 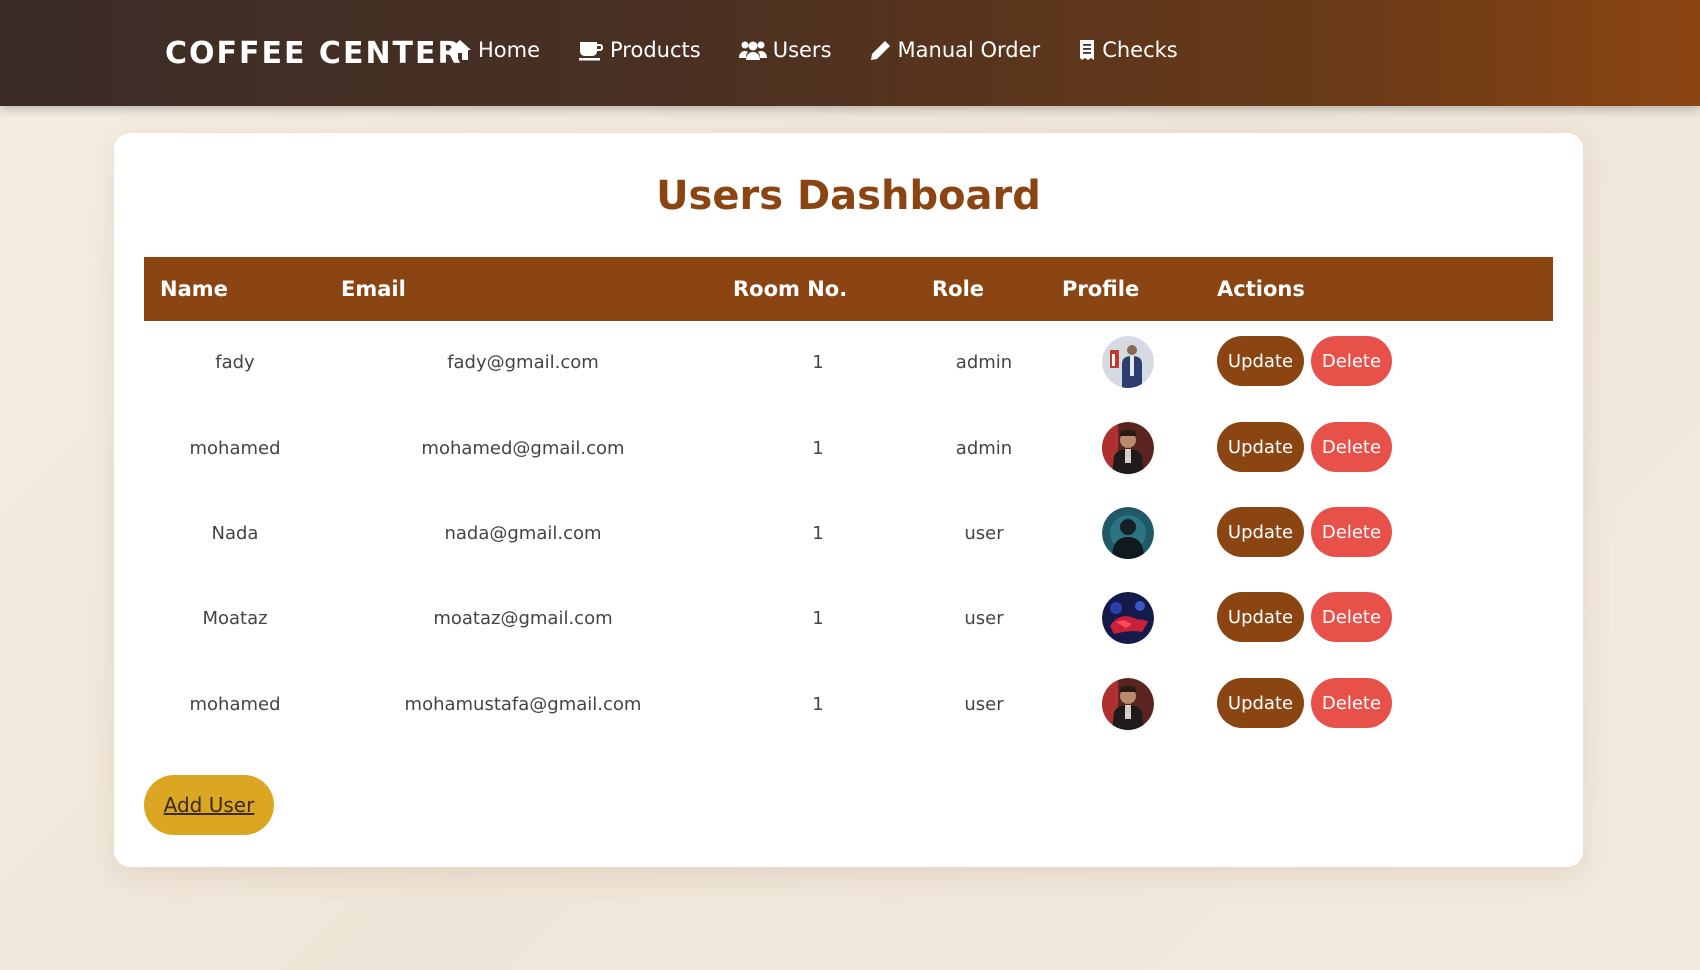 What do you see at coordinates (591, 51) in the screenshot?
I see `coffee-cup-icon` at bounding box center [591, 51].